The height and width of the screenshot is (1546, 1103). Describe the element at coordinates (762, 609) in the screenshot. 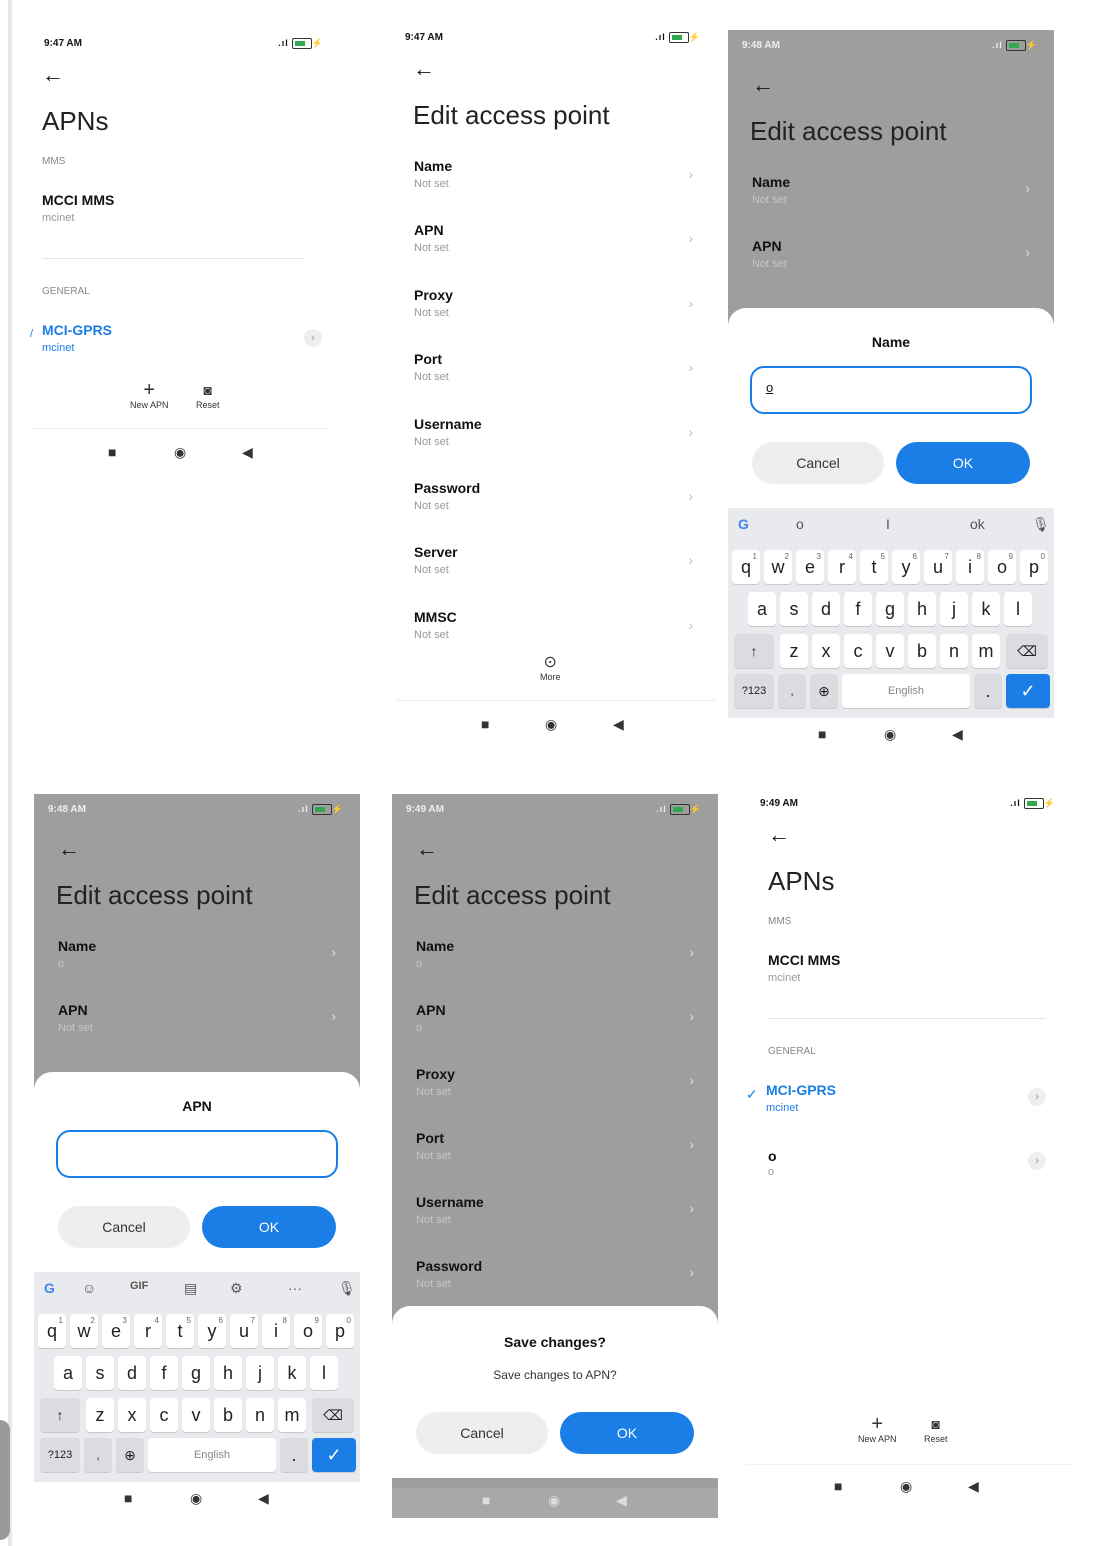

I see `key-a: a` at that location.